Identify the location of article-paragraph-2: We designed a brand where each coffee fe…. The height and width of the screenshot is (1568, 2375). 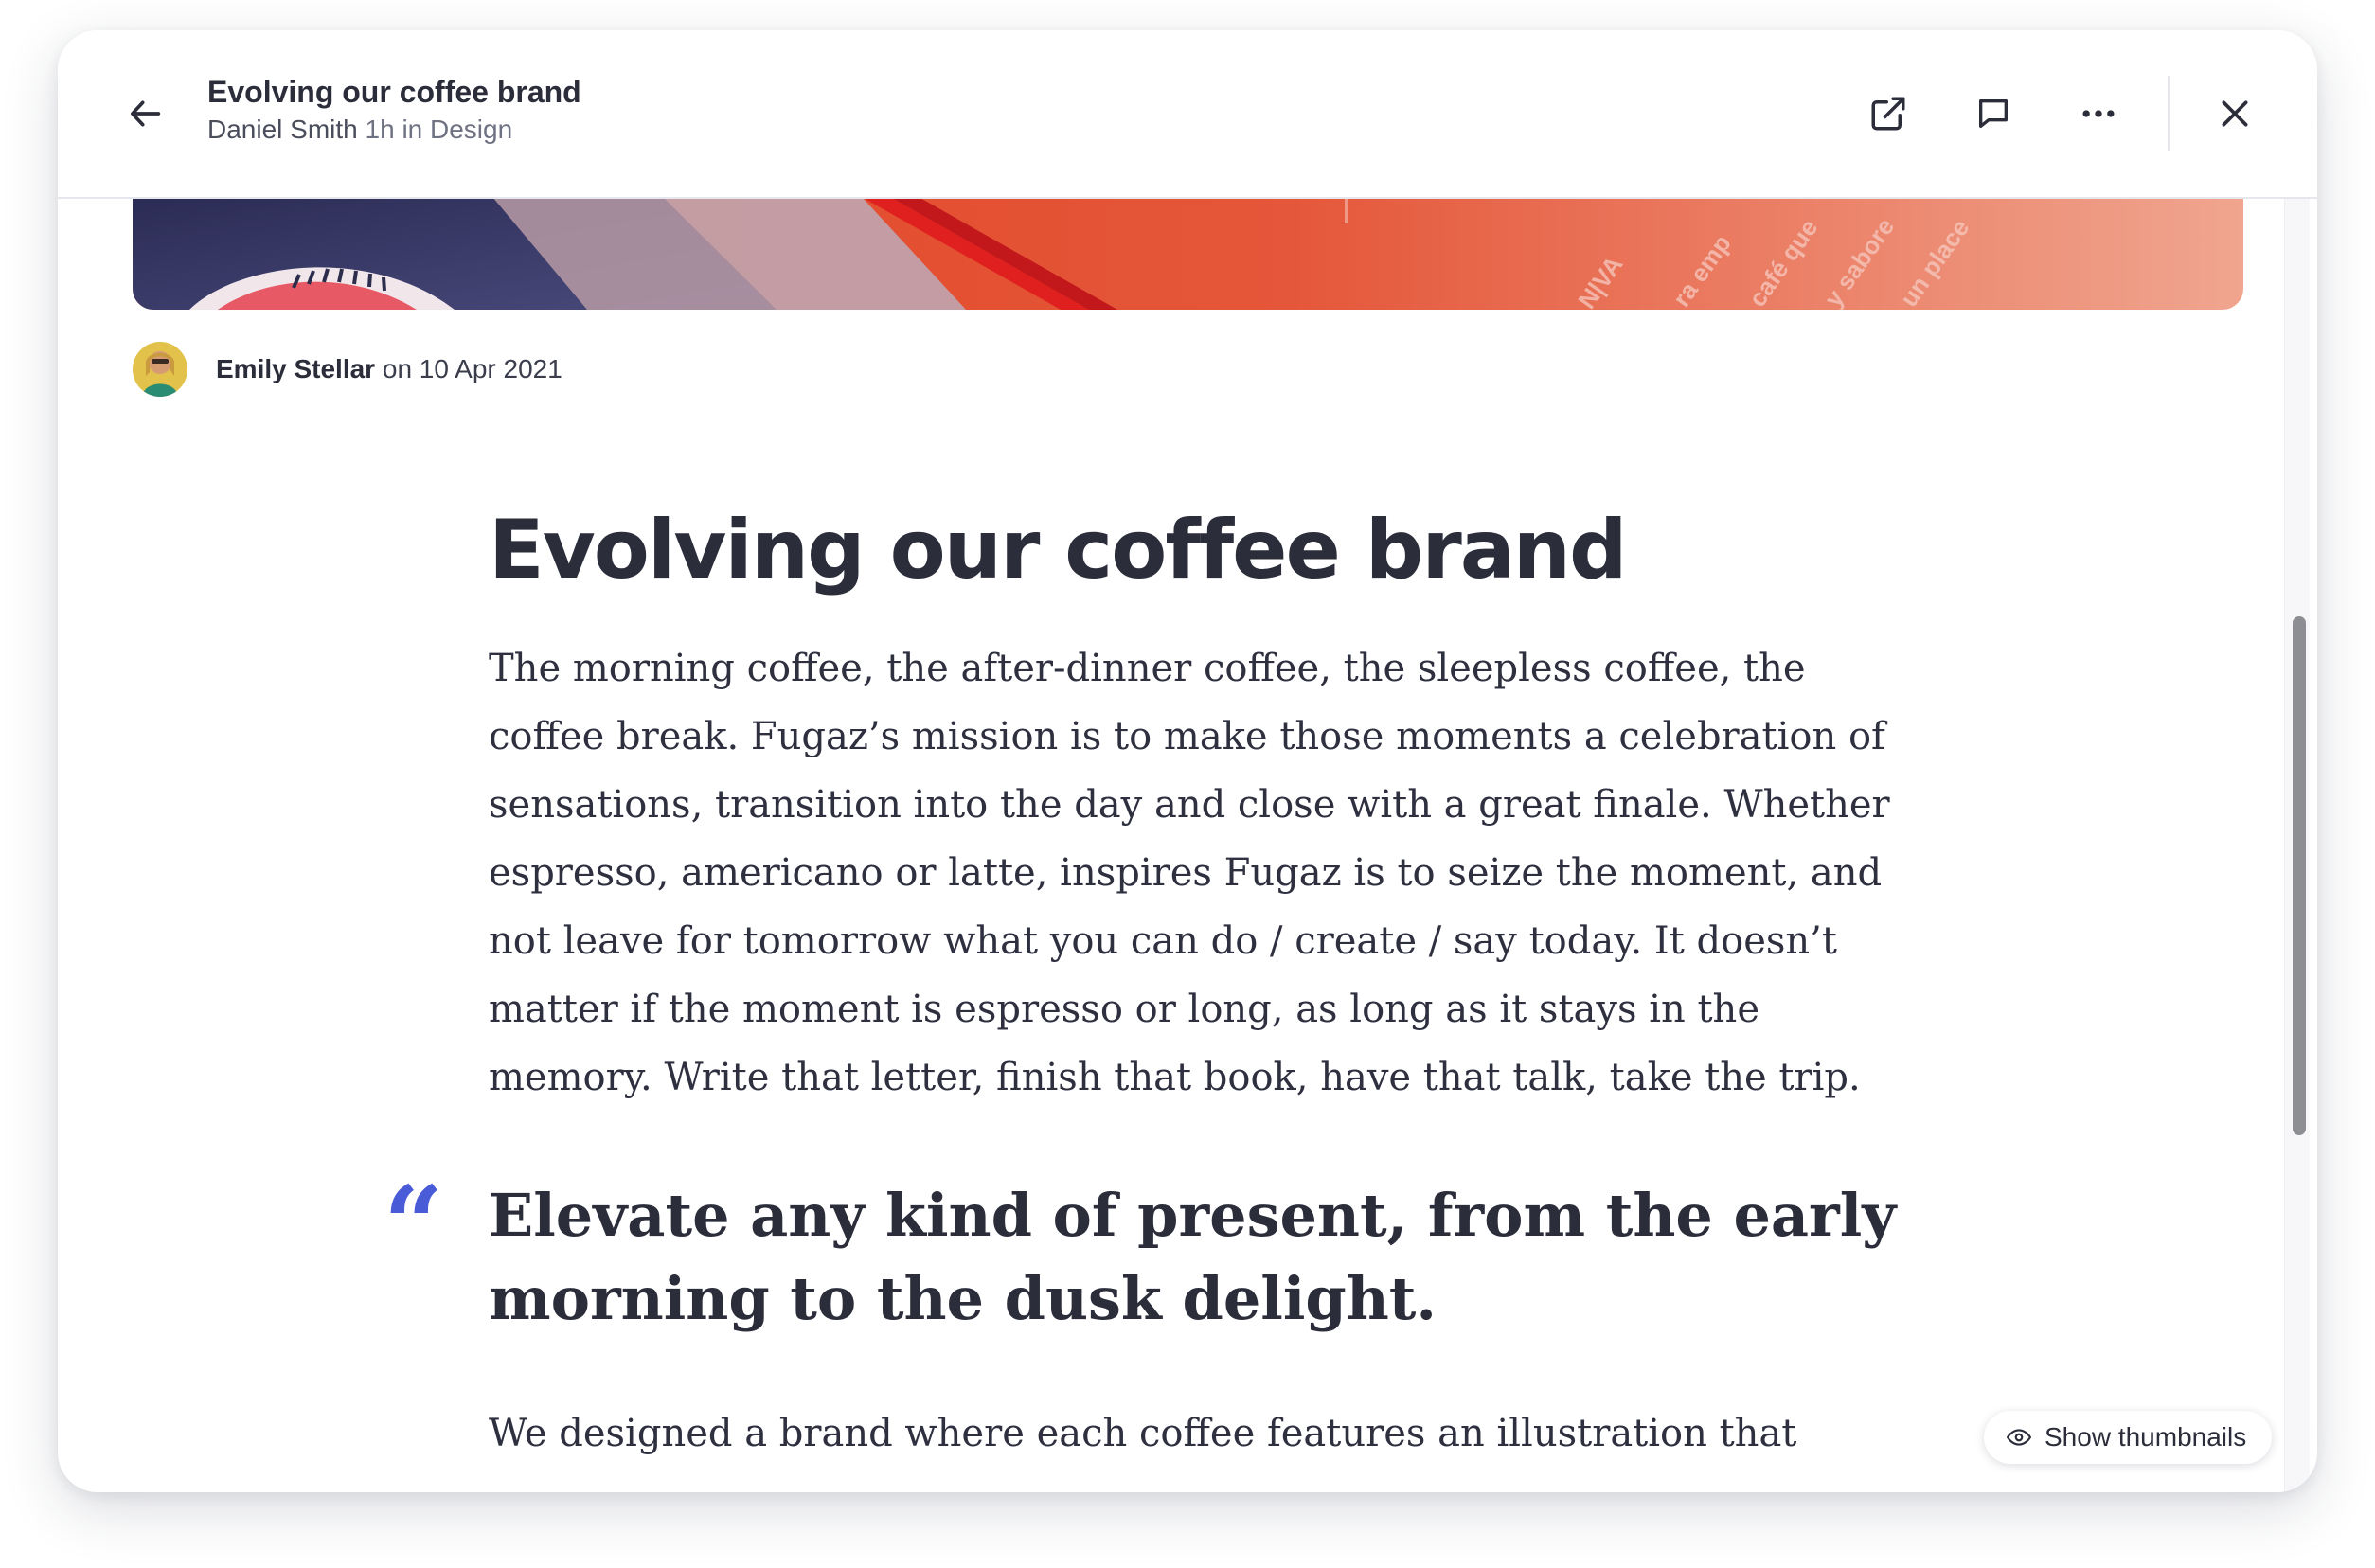
(1143, 1433).